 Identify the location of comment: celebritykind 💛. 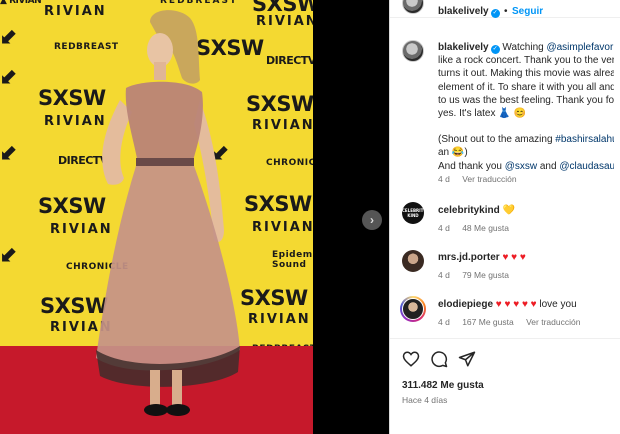
(476, 210).